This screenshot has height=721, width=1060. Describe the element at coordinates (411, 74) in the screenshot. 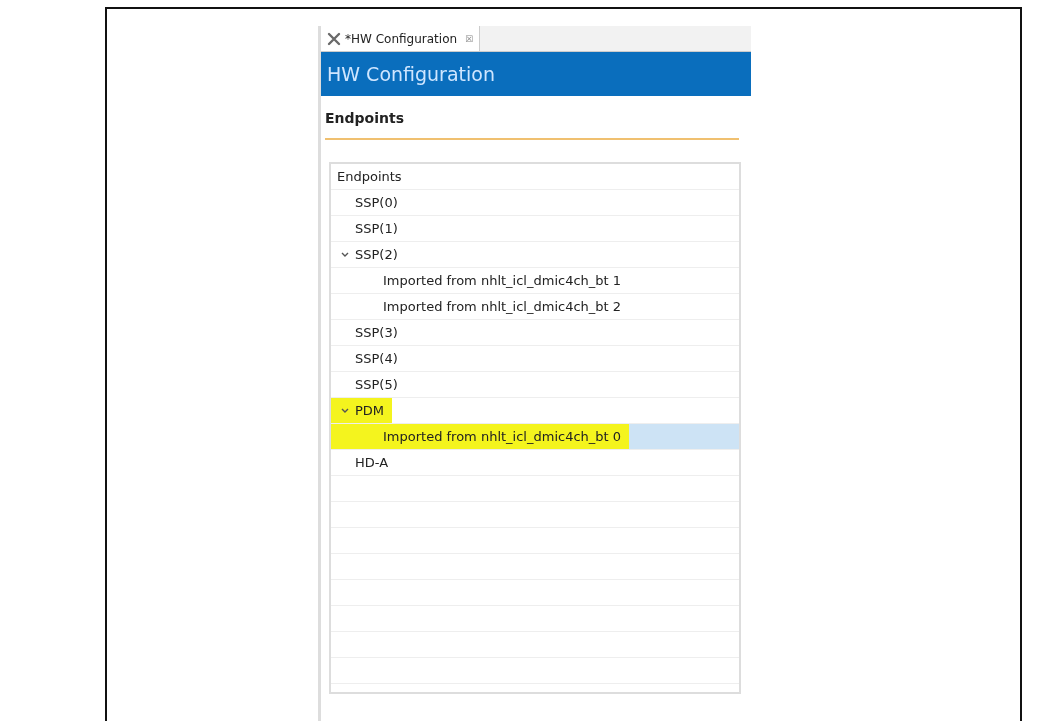

I see `header-title: HW Configuration` at that location.